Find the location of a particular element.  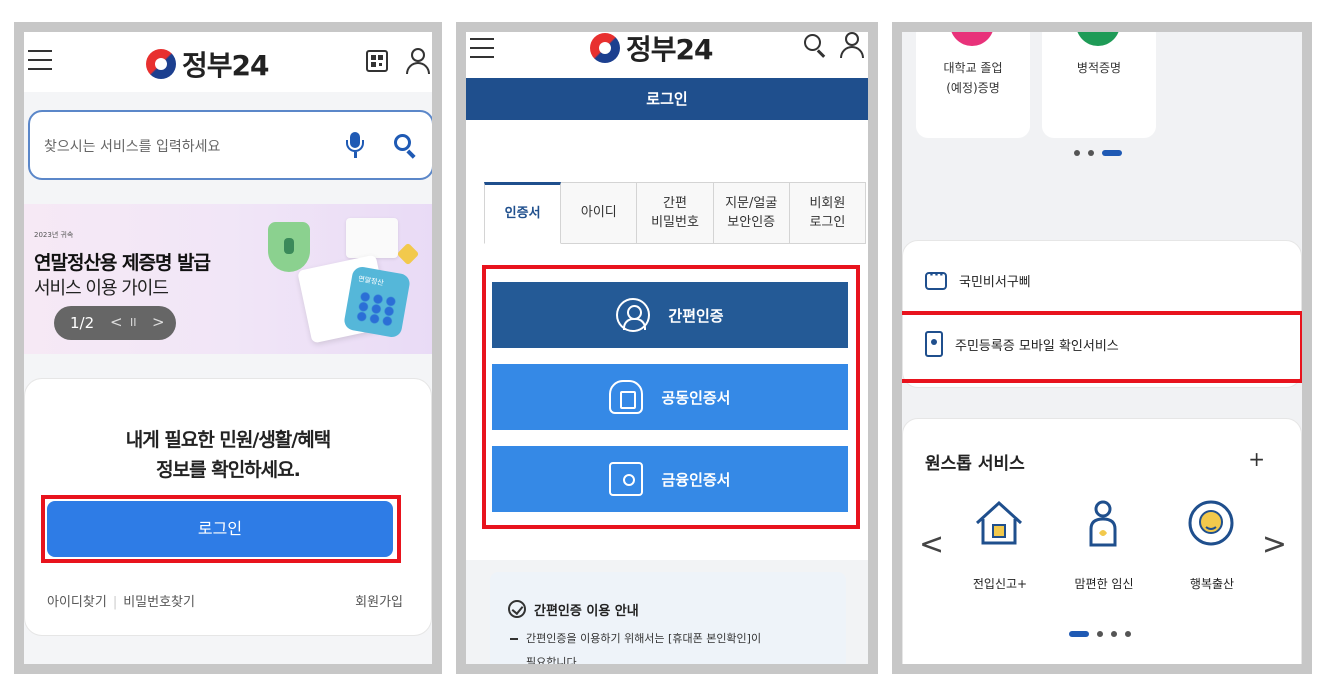

house-icon is located at coordinates (999, 523).